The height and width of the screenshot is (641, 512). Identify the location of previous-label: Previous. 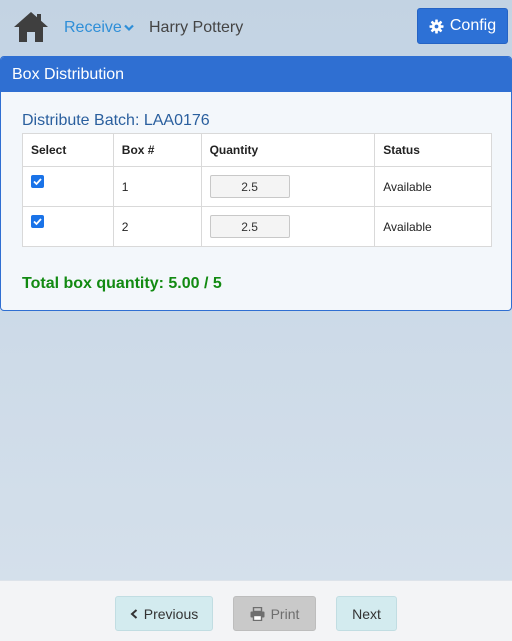
(171, 613).